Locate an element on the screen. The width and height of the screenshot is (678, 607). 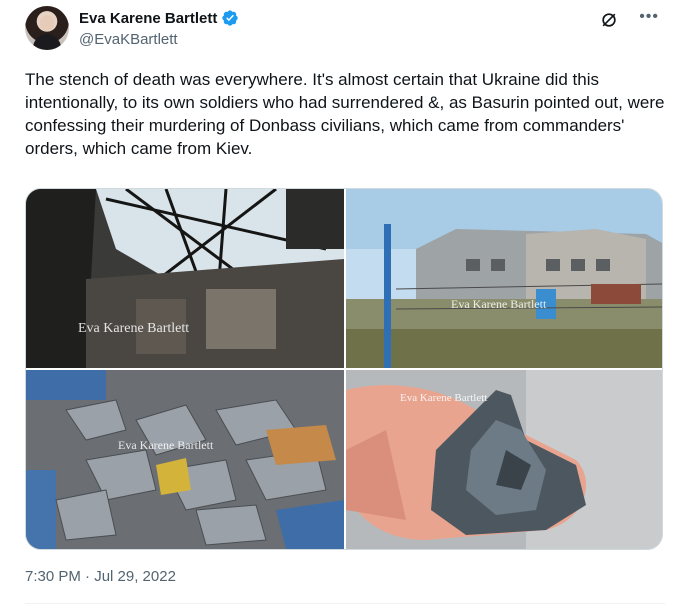
author-handle: @EvaKBartlett is located at coordinates (128, 39).